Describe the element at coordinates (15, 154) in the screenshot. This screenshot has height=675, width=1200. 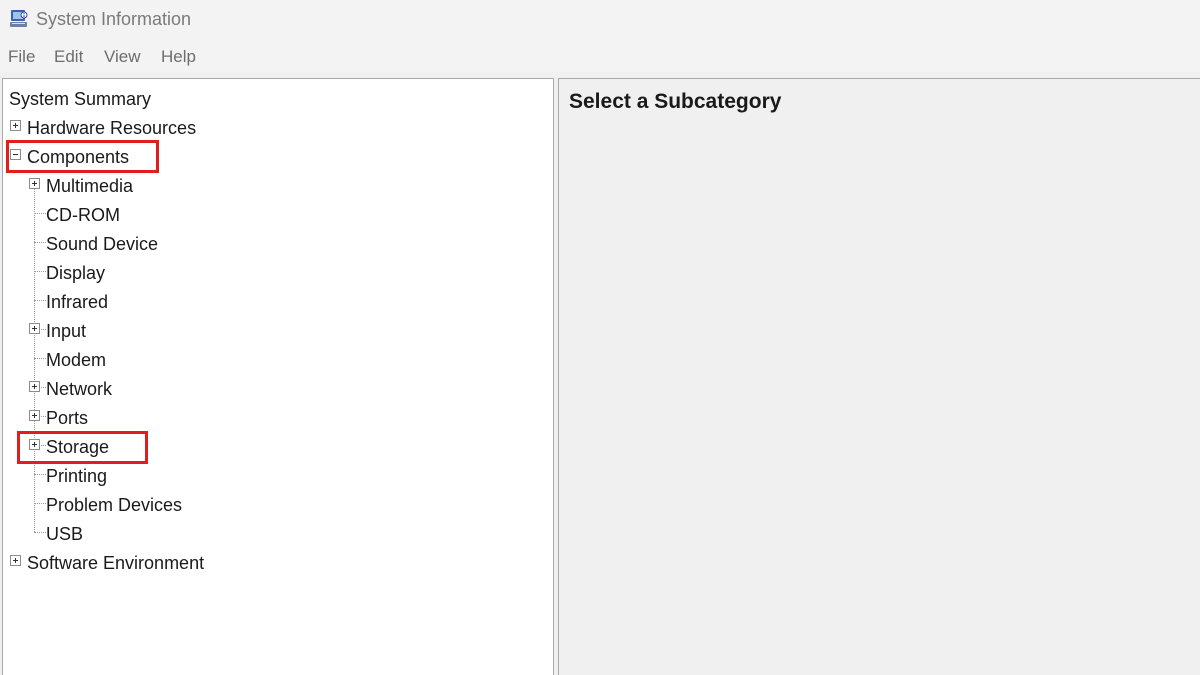
I see `collapse-minus-icon` at that location.